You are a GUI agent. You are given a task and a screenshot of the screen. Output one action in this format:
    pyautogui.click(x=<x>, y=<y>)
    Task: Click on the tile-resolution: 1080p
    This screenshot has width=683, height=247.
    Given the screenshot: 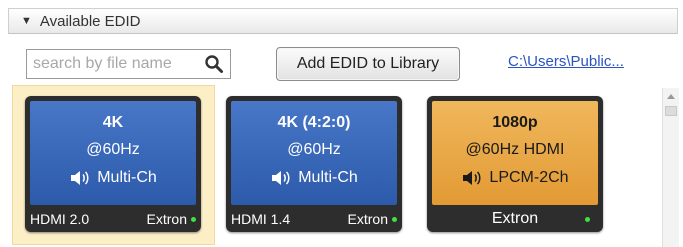 What is the action you would take?
    pyautogui.click(x=515, y=122)
    